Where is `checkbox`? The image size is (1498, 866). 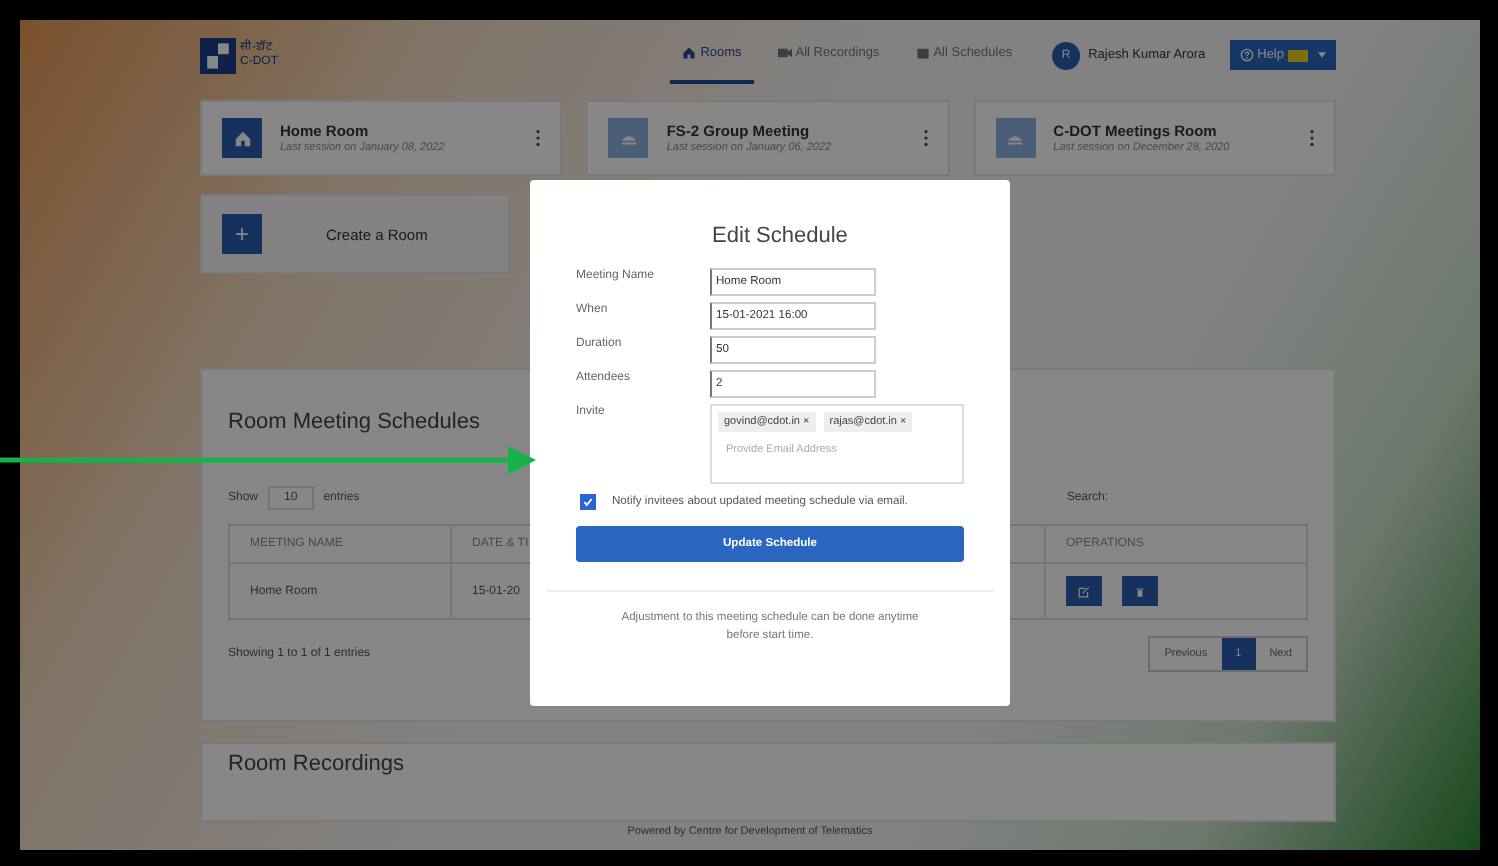 checkbox is located at coordinates (588, 502).